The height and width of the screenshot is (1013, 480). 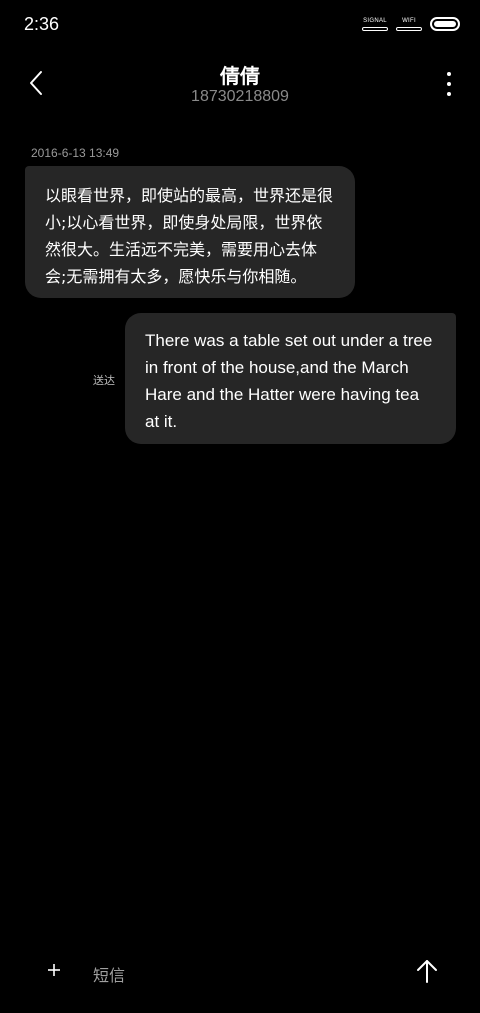 What do you see at coordinates (409, 20) in the screenshot?
I see `wifi-label: WIFI` at bounding box center [409, 20].